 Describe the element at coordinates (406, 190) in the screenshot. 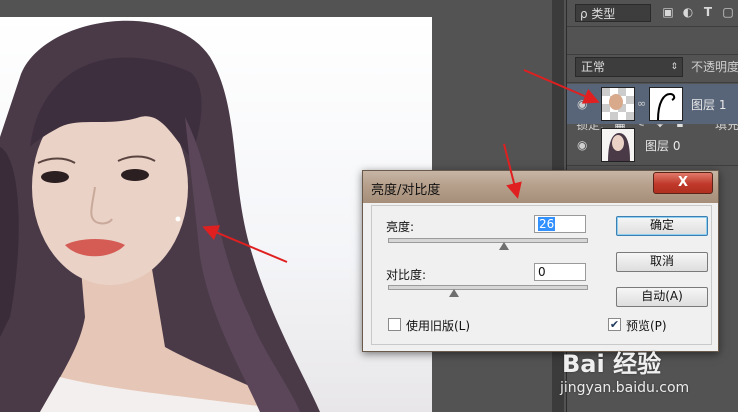

I see `dialog-title: 亮度/对比度` at that location.